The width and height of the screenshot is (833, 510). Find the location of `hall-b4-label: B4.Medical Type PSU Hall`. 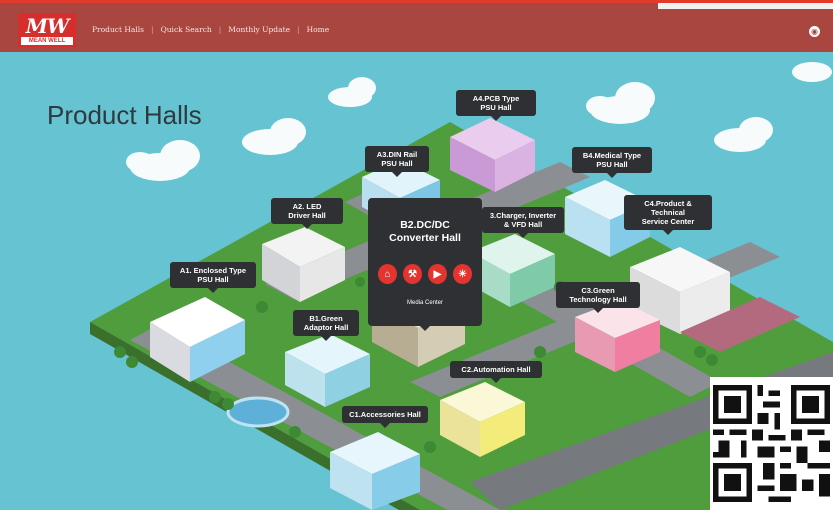

hall-b4-label: B4.Medical Type PSU Hall is located at coordinates (612, 162).